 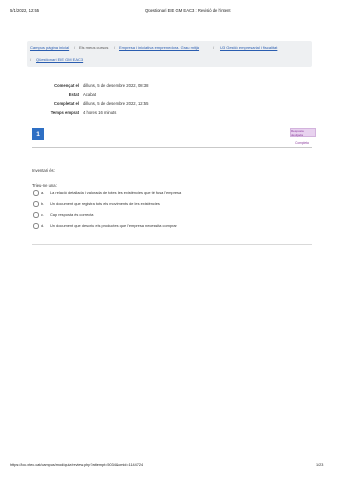 I want to click on breadcrumb-home-link: Campus pàgina inicial, so click(x=49, y=47).